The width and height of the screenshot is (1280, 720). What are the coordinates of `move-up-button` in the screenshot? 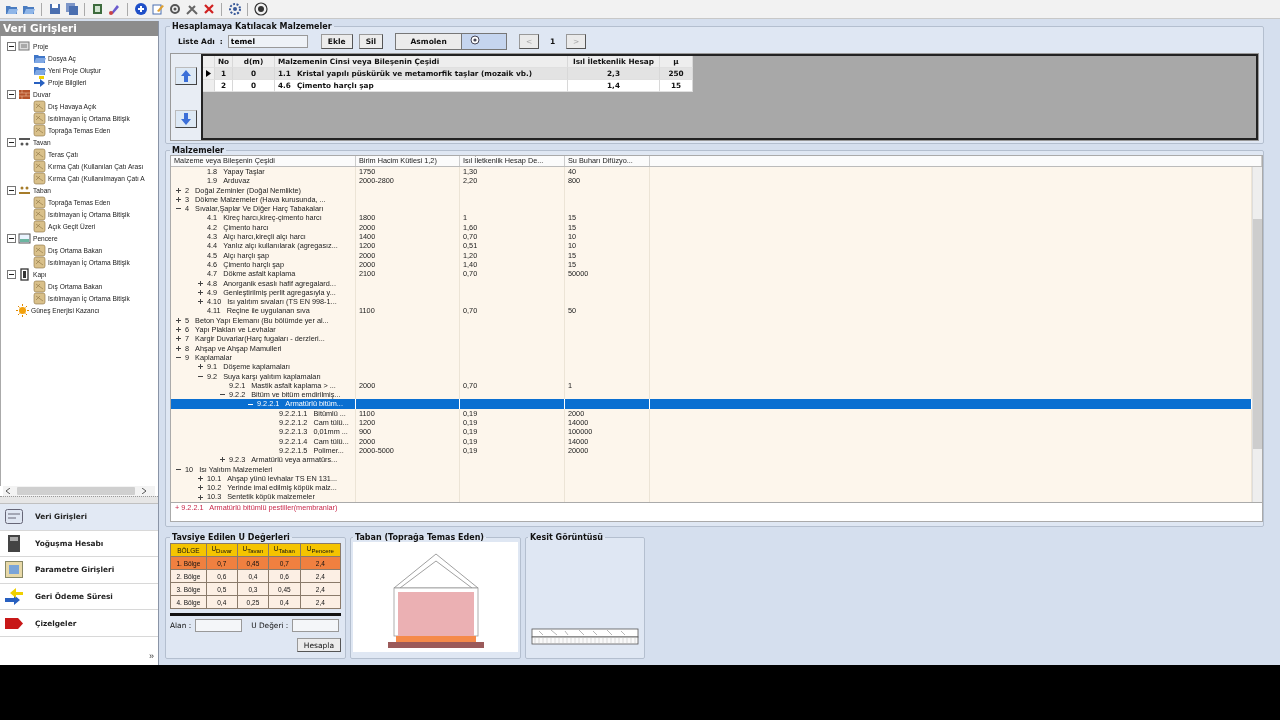 It's located at (186, 75).